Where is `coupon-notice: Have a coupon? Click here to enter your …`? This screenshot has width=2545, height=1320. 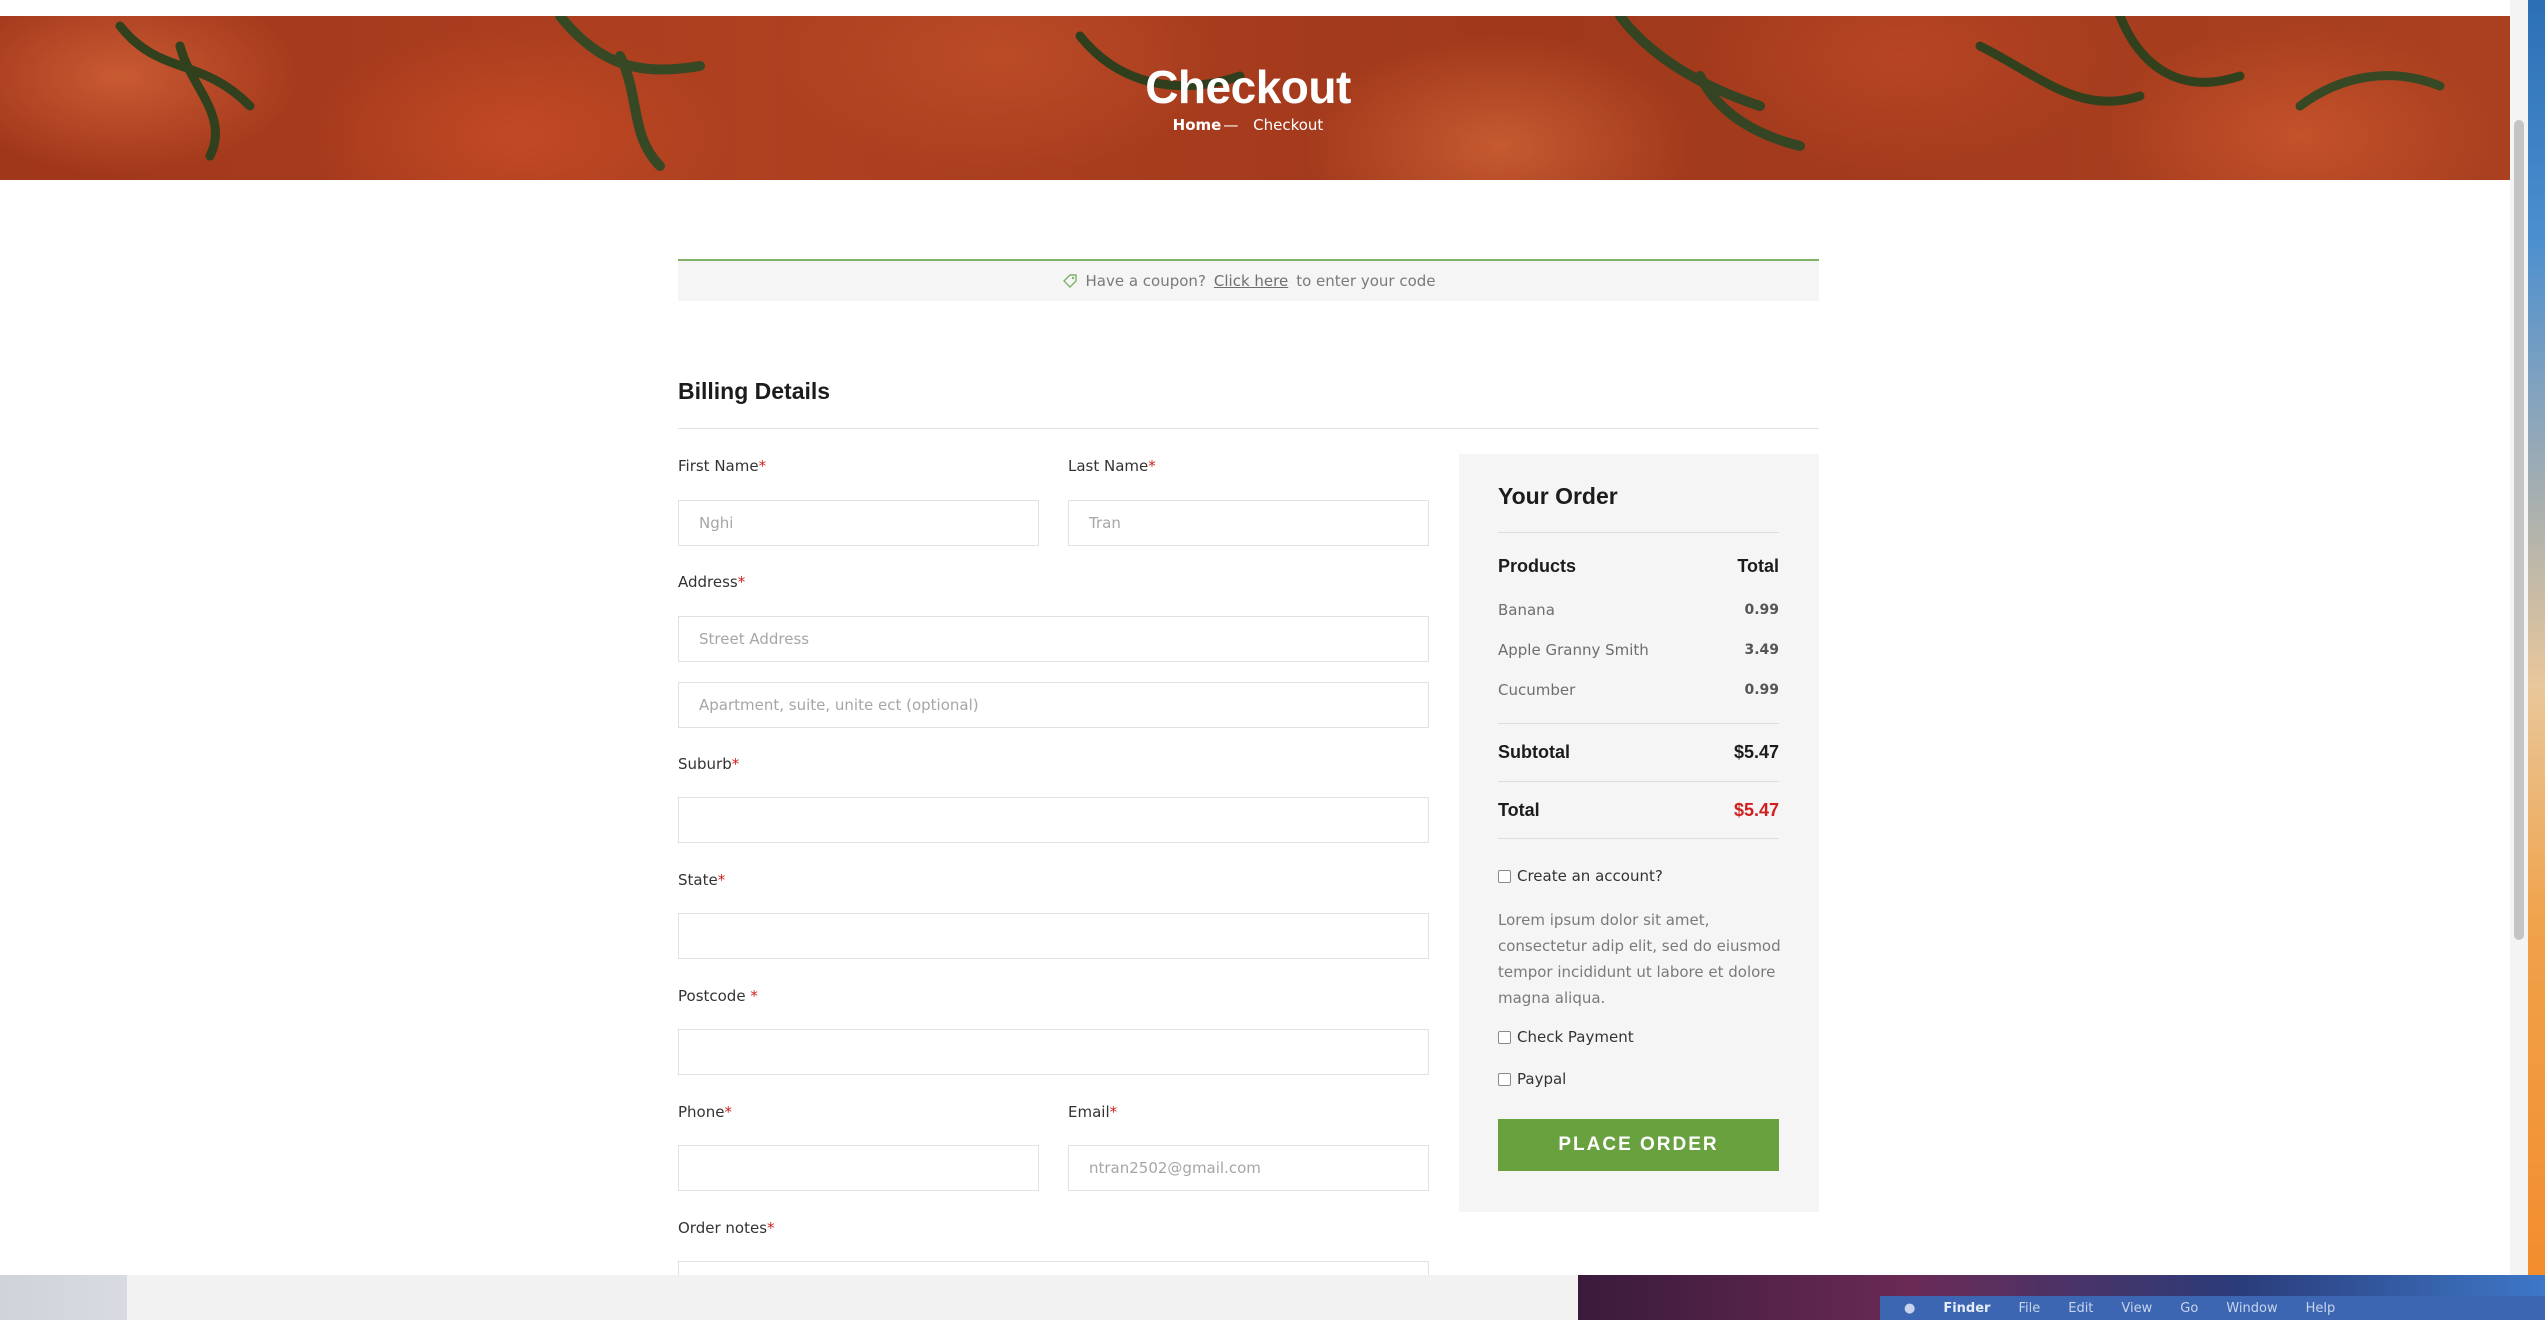
coupon-notice: Have a coupon? Click here to enter your … is located at coordinates (1248, 280).